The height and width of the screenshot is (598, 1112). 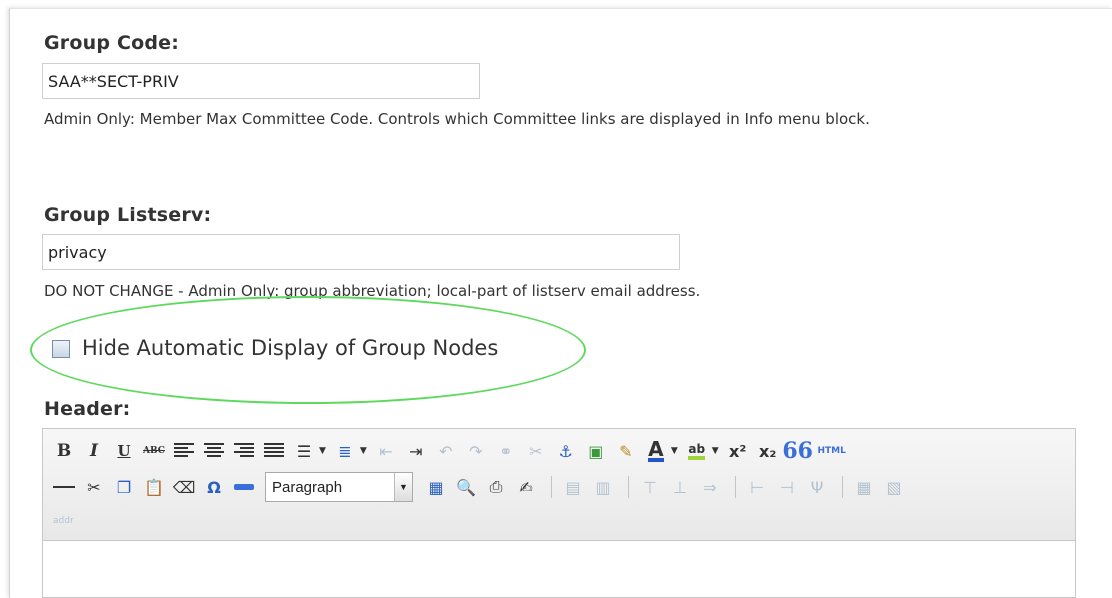 What do you see at coordinates (184, 487) in the screenshot?
I see `eraser-button: ⌫` at bounding box center [184, 487].